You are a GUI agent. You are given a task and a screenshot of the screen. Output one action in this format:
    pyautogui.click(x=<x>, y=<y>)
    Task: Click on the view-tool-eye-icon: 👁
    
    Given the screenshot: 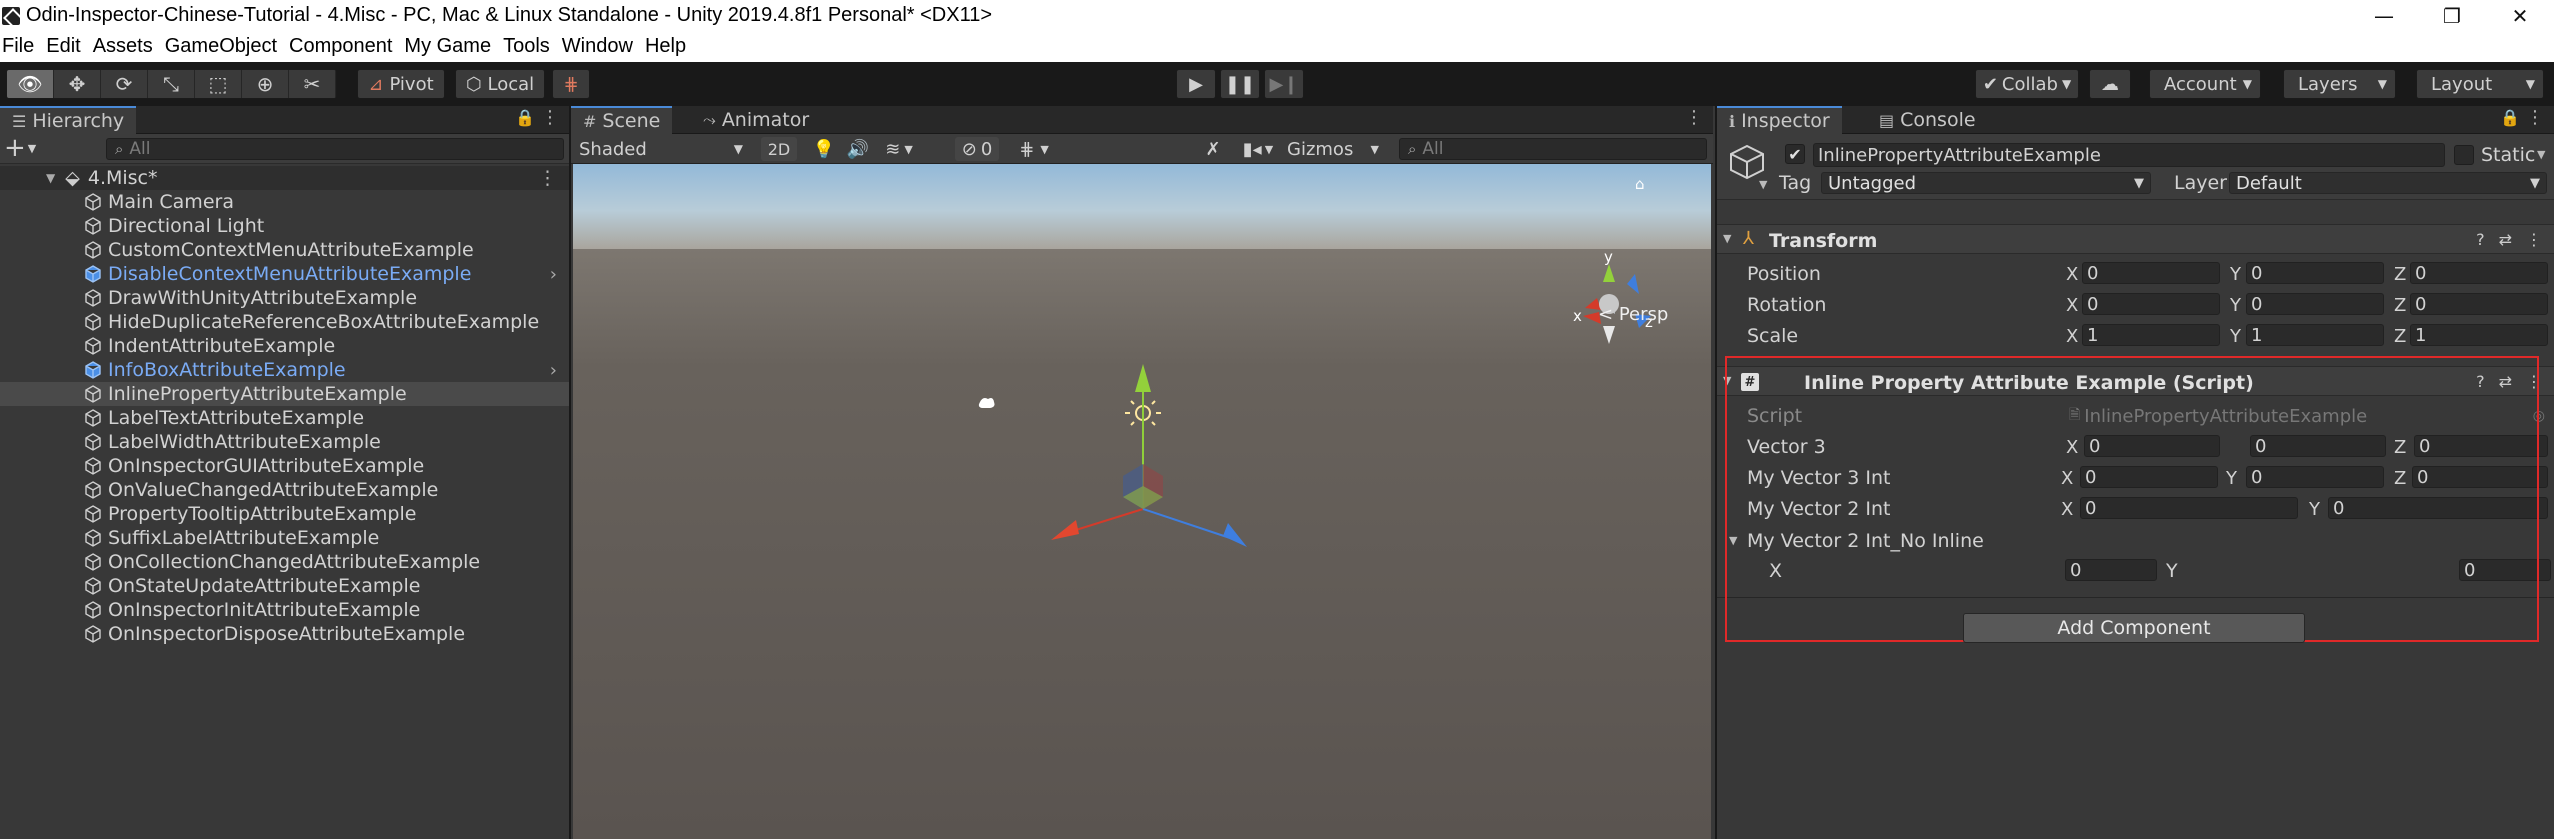 What is the action you would take?
    pyautogui.click(x=30, y=84)
    